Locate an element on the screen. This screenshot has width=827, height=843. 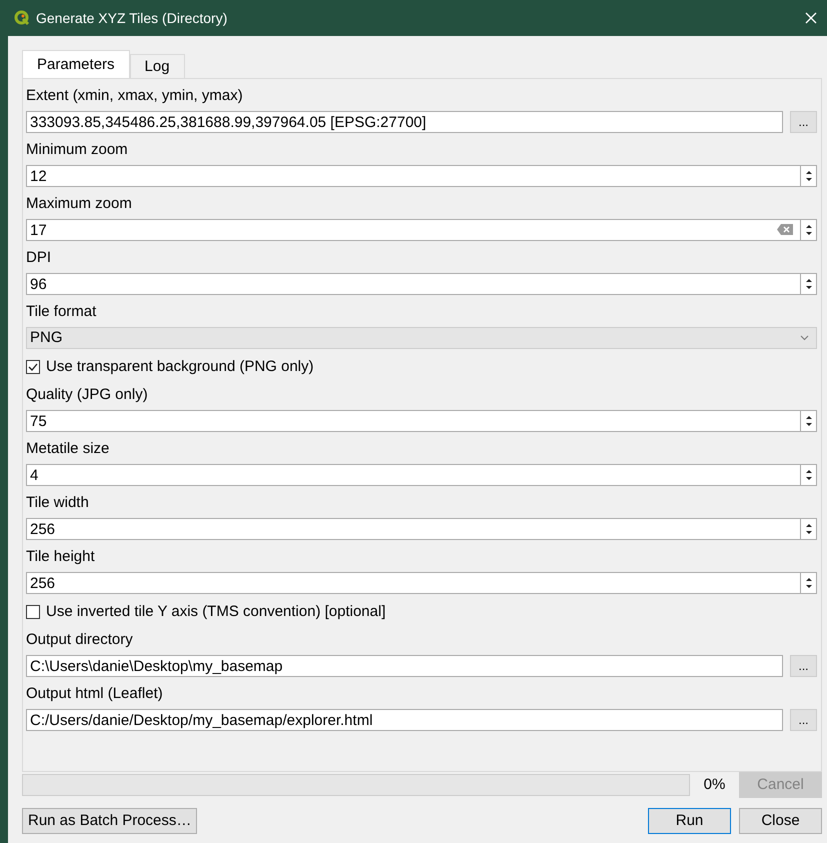
clear-icon is located at coordinates (785, 229).